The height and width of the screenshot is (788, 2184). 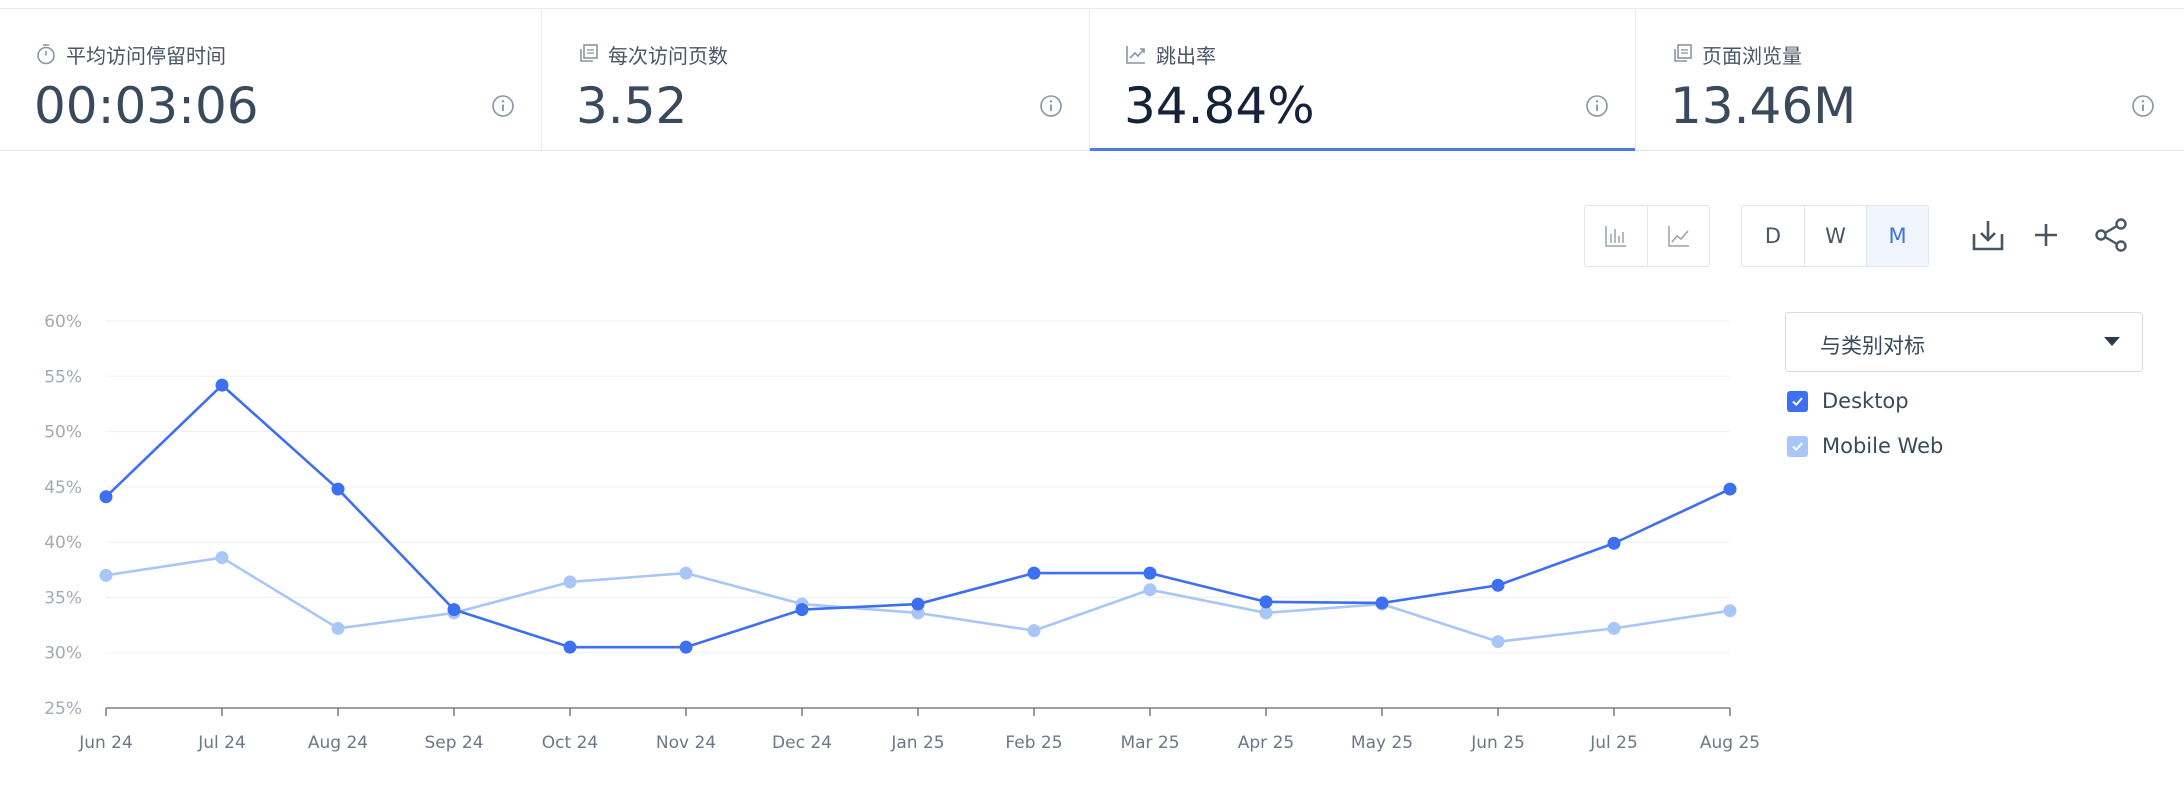 I want to click on share-icon, so click(x=2111, y=235).